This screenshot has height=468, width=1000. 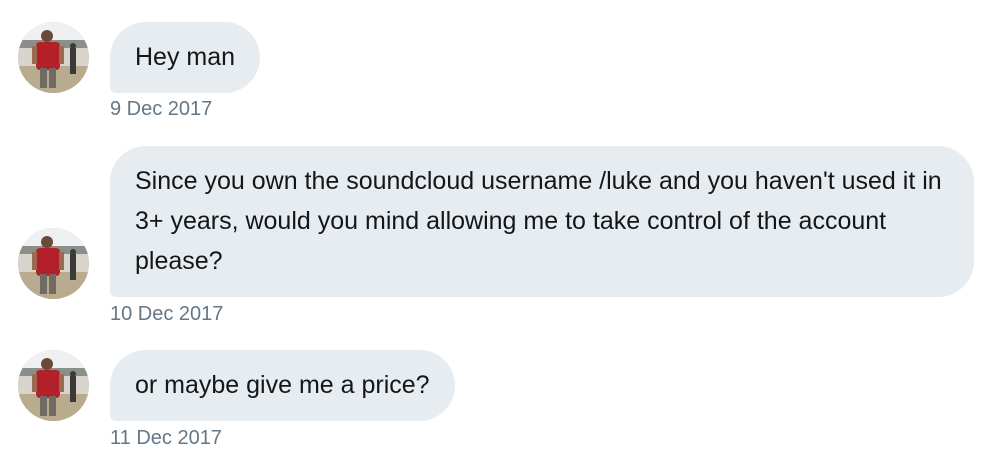 What do you see at coordinates (167, 314) in the screenshot?
I see `message-timestamp: 10 Dec 2017` at bounding box center [167, 314].